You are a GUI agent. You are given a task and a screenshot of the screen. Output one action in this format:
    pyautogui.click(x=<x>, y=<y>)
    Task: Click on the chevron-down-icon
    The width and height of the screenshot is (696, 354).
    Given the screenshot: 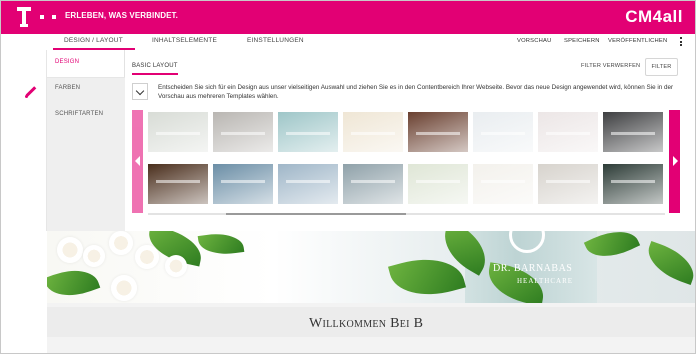 What is the action you would take?
    pyautogui.click(x=140, y=91)
    